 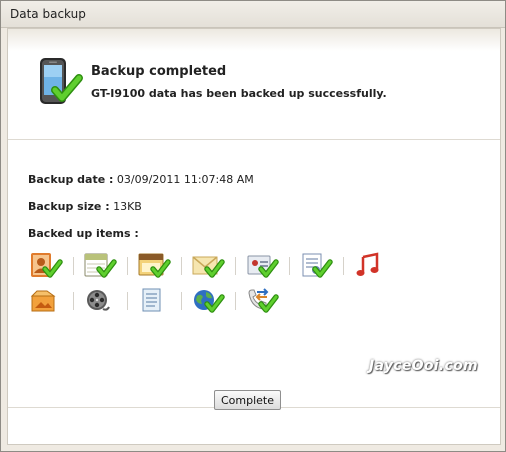 I want to click on video-icon, so click(x=98, y=300).